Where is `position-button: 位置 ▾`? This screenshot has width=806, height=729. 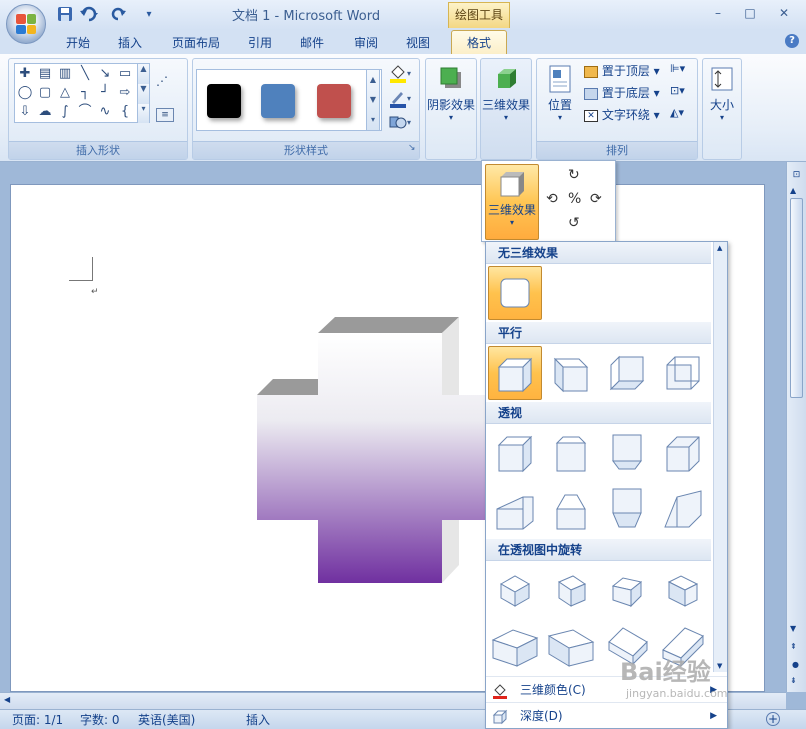 position-button: 位置 ▾ is located at coordinates (560, 93).